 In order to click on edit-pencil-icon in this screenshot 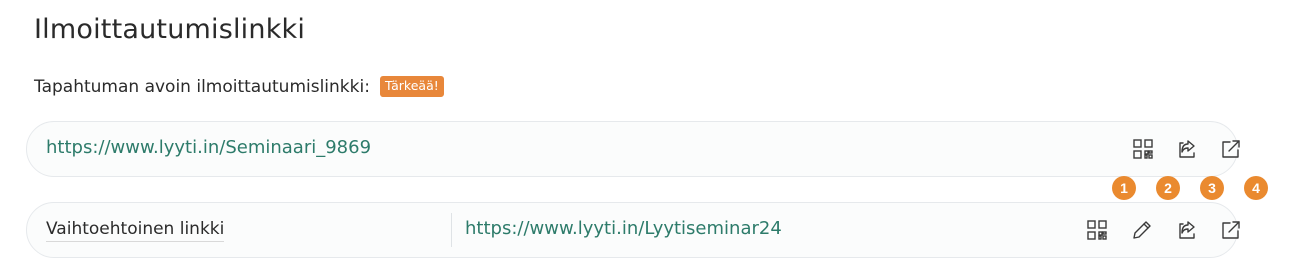, I will do `click(1142, 230)`.